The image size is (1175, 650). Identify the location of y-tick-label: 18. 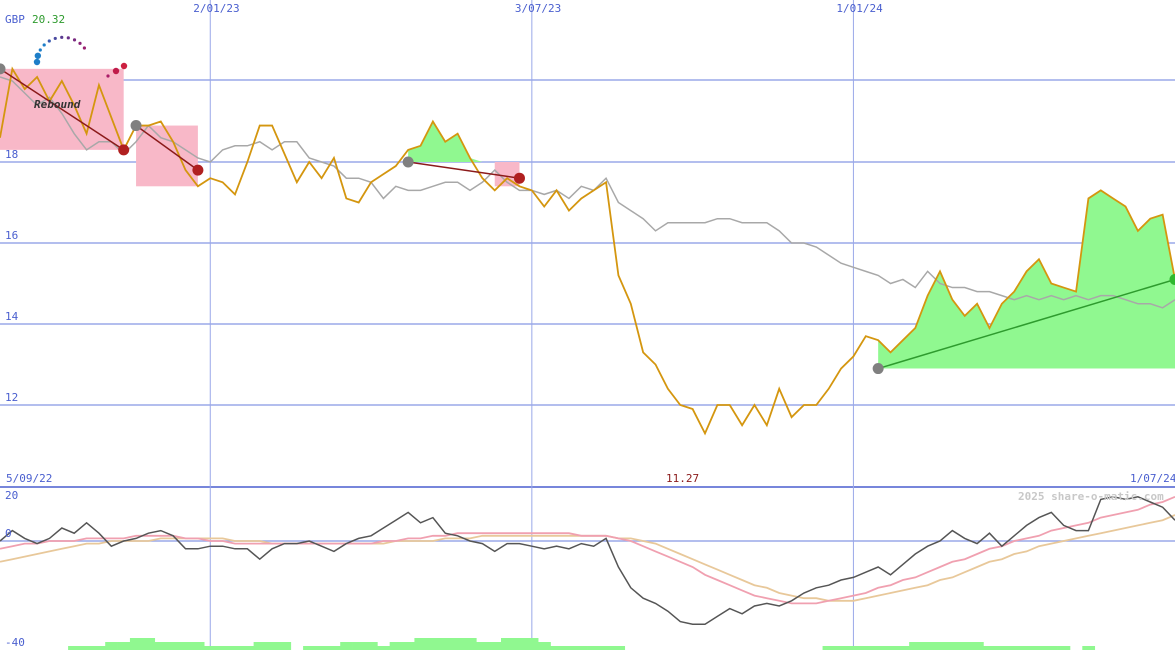
(11, 154).